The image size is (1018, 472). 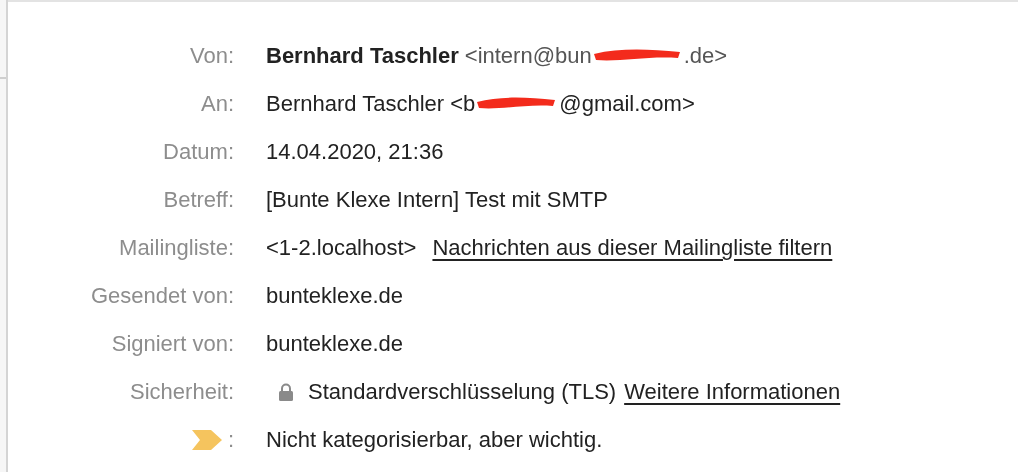 What do you see at coordinates (162, 296) in the screenshot?
I see `header-label: Gesendet von:` at bounding box center [162, 296].